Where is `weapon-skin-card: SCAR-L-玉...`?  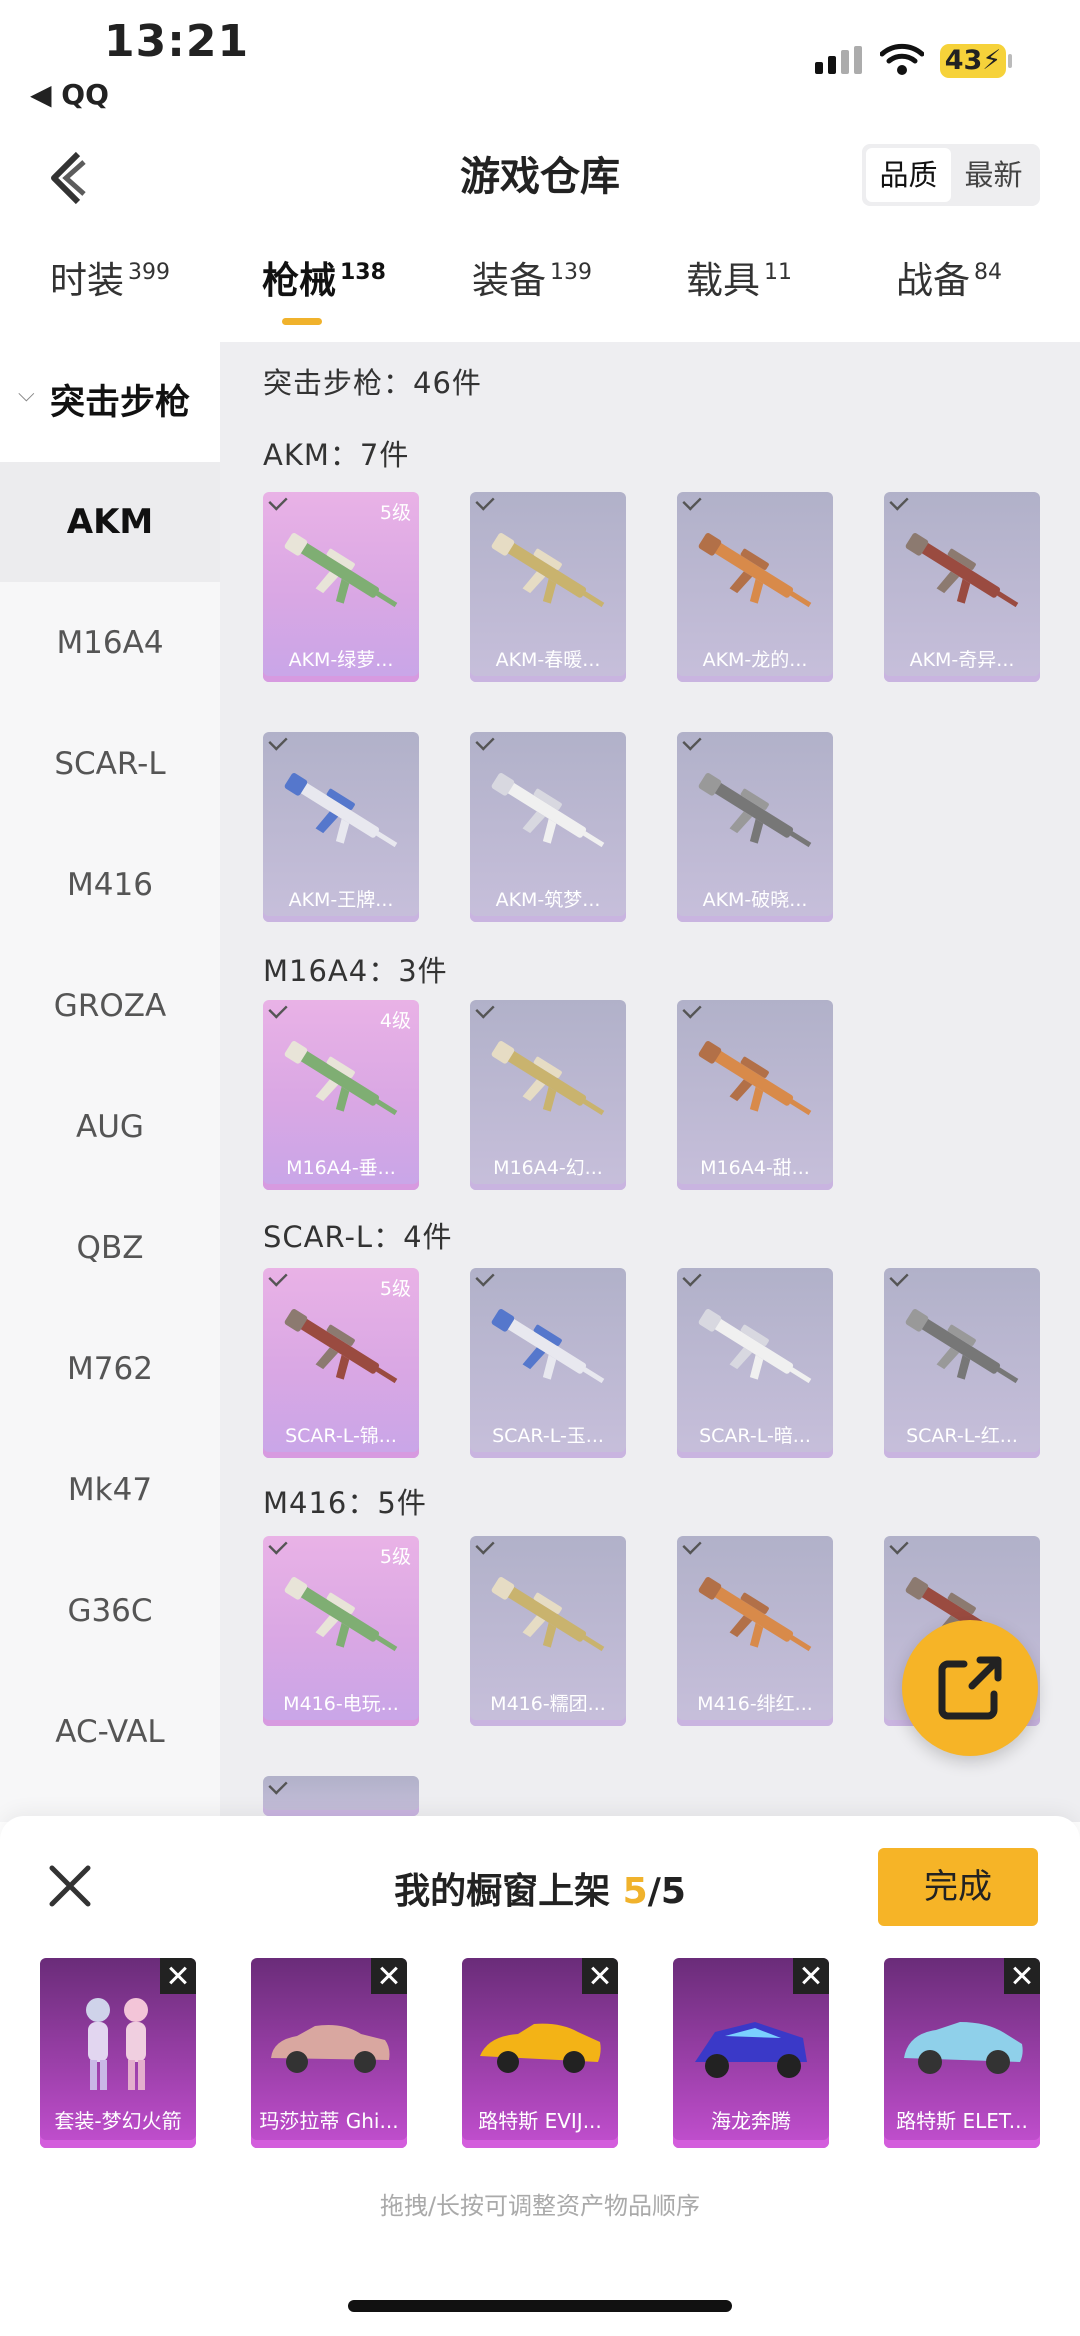
weapon-skin-card: SCAR-L-玉... is located at coordinates (548, 1363).